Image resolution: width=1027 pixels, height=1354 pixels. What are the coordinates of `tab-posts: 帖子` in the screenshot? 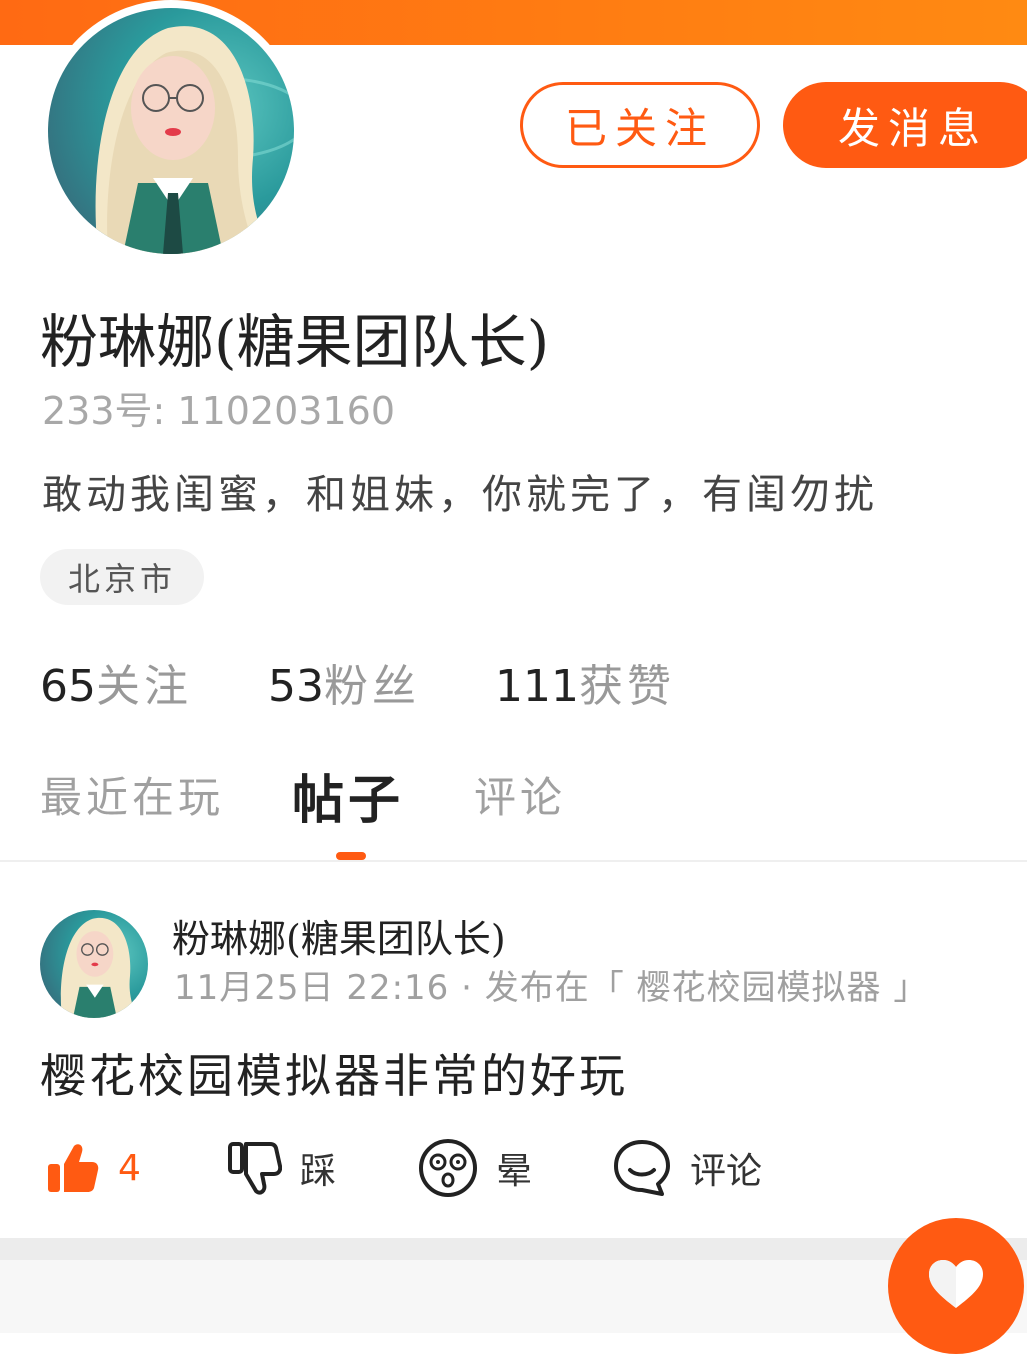 It's located at (348, 795).